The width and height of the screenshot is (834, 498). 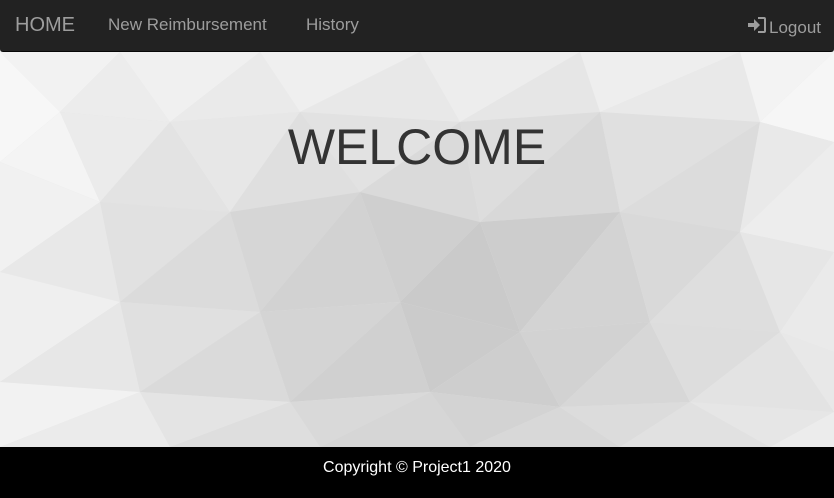 I want to click on footer: Copyright © Project1 2020, so click(x=417, y=472).